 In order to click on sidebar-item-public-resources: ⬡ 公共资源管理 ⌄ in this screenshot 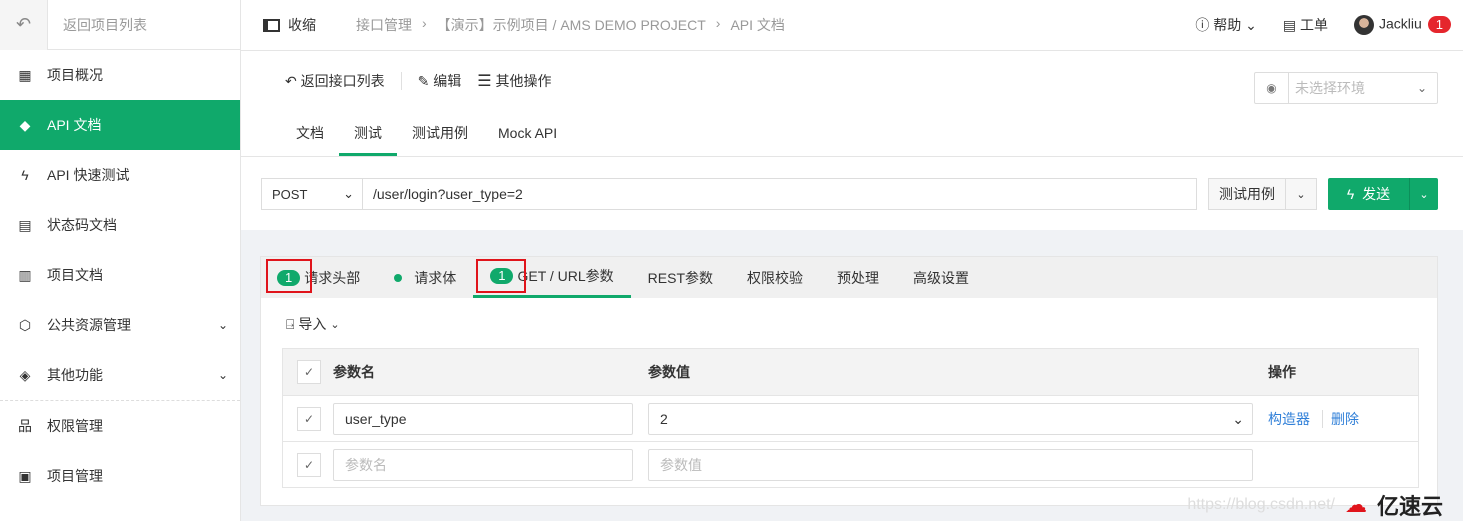, I will do `click(120, 325)`.